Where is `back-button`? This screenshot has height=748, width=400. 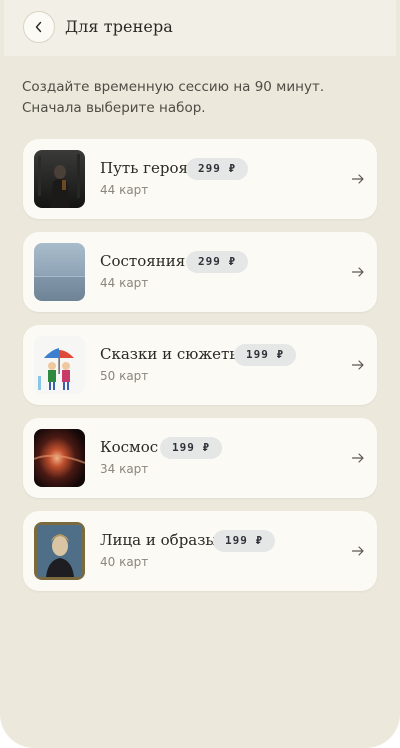
back-button is located at coordinates (39, 27).